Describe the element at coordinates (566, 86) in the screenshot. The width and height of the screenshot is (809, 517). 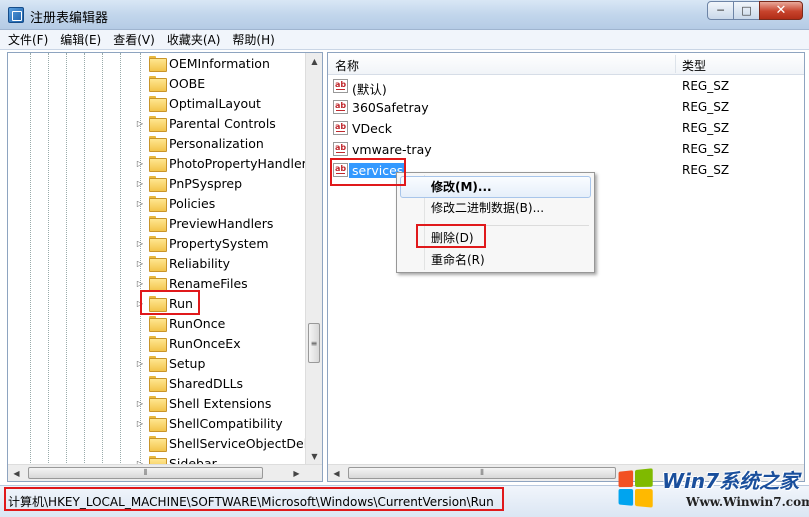
I see `value-row: ab (默认) REG_SZ` at that location.